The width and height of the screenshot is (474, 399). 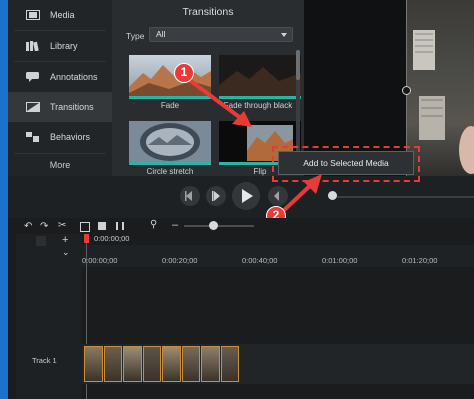 I want to click on playhead-marker, so click(x=86, y=238).